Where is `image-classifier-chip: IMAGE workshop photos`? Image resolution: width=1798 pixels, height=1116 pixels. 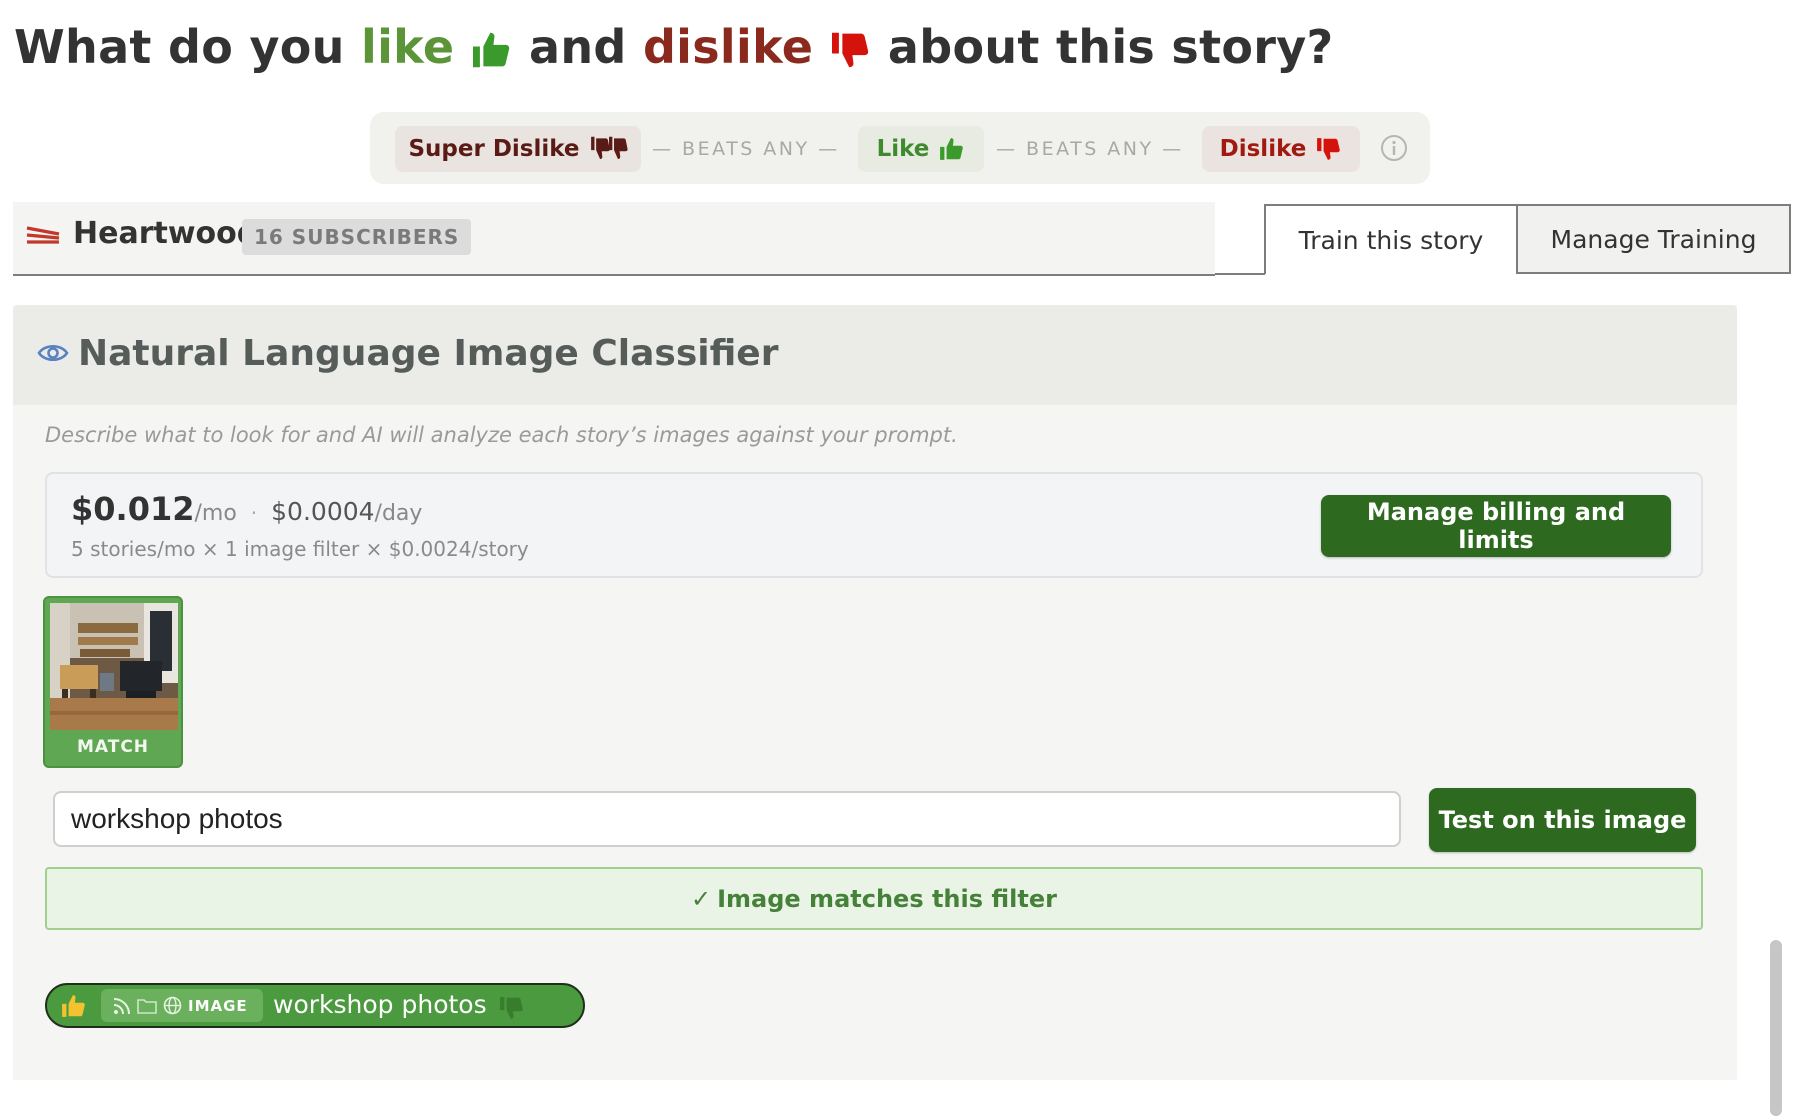 image-classifier-chip: IMAGE workshop photos is located at coordinates (315, 1005).